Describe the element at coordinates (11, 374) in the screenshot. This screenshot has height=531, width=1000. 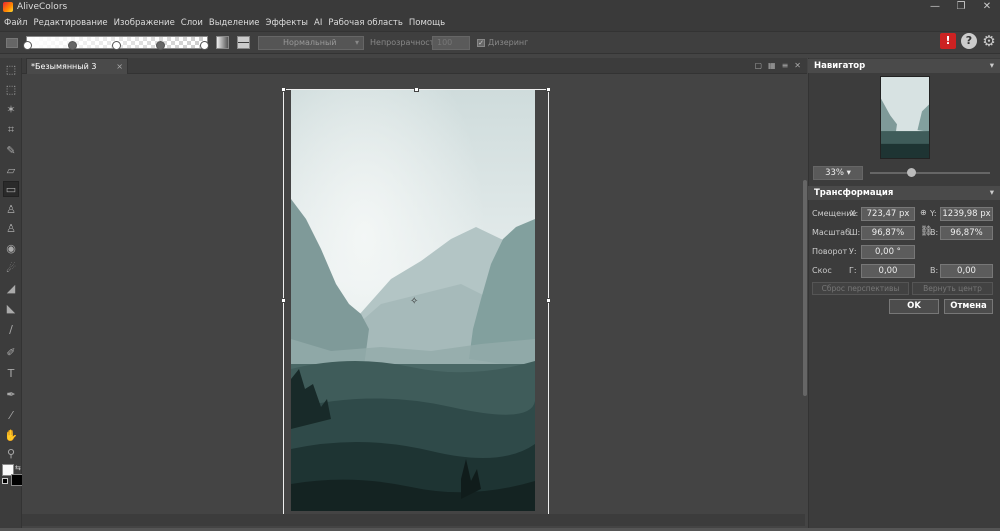
I see `text-tool-icon: T` at that location.